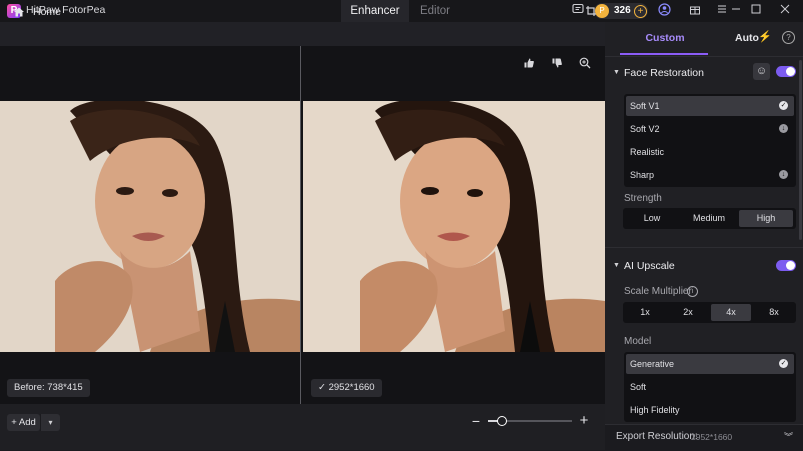 The image size is (803, 451). I want to click on upscale-model-list: Generative ✓ Soft High Fidelity, so click(710, 387).